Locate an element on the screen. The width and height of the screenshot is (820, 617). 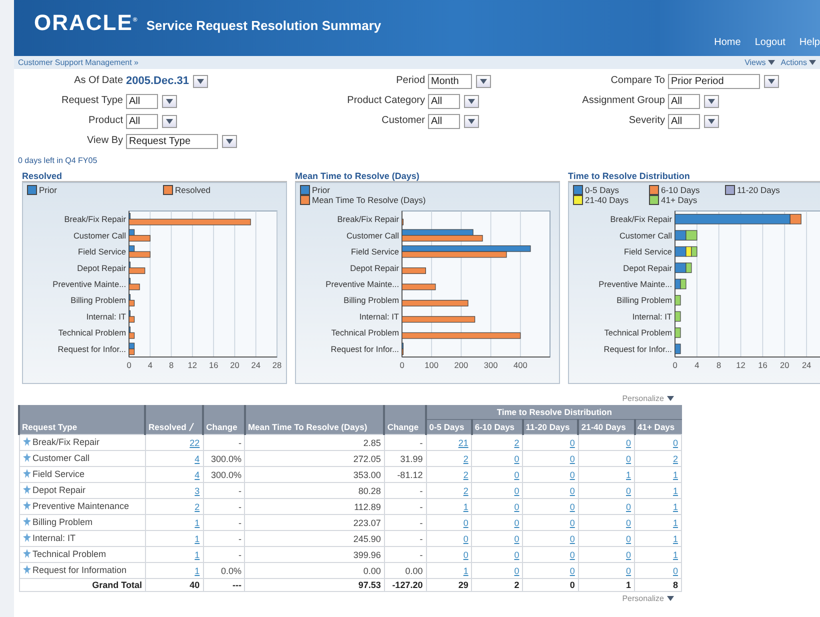
filter-label: Compare To is located at coordinates (638, 81).